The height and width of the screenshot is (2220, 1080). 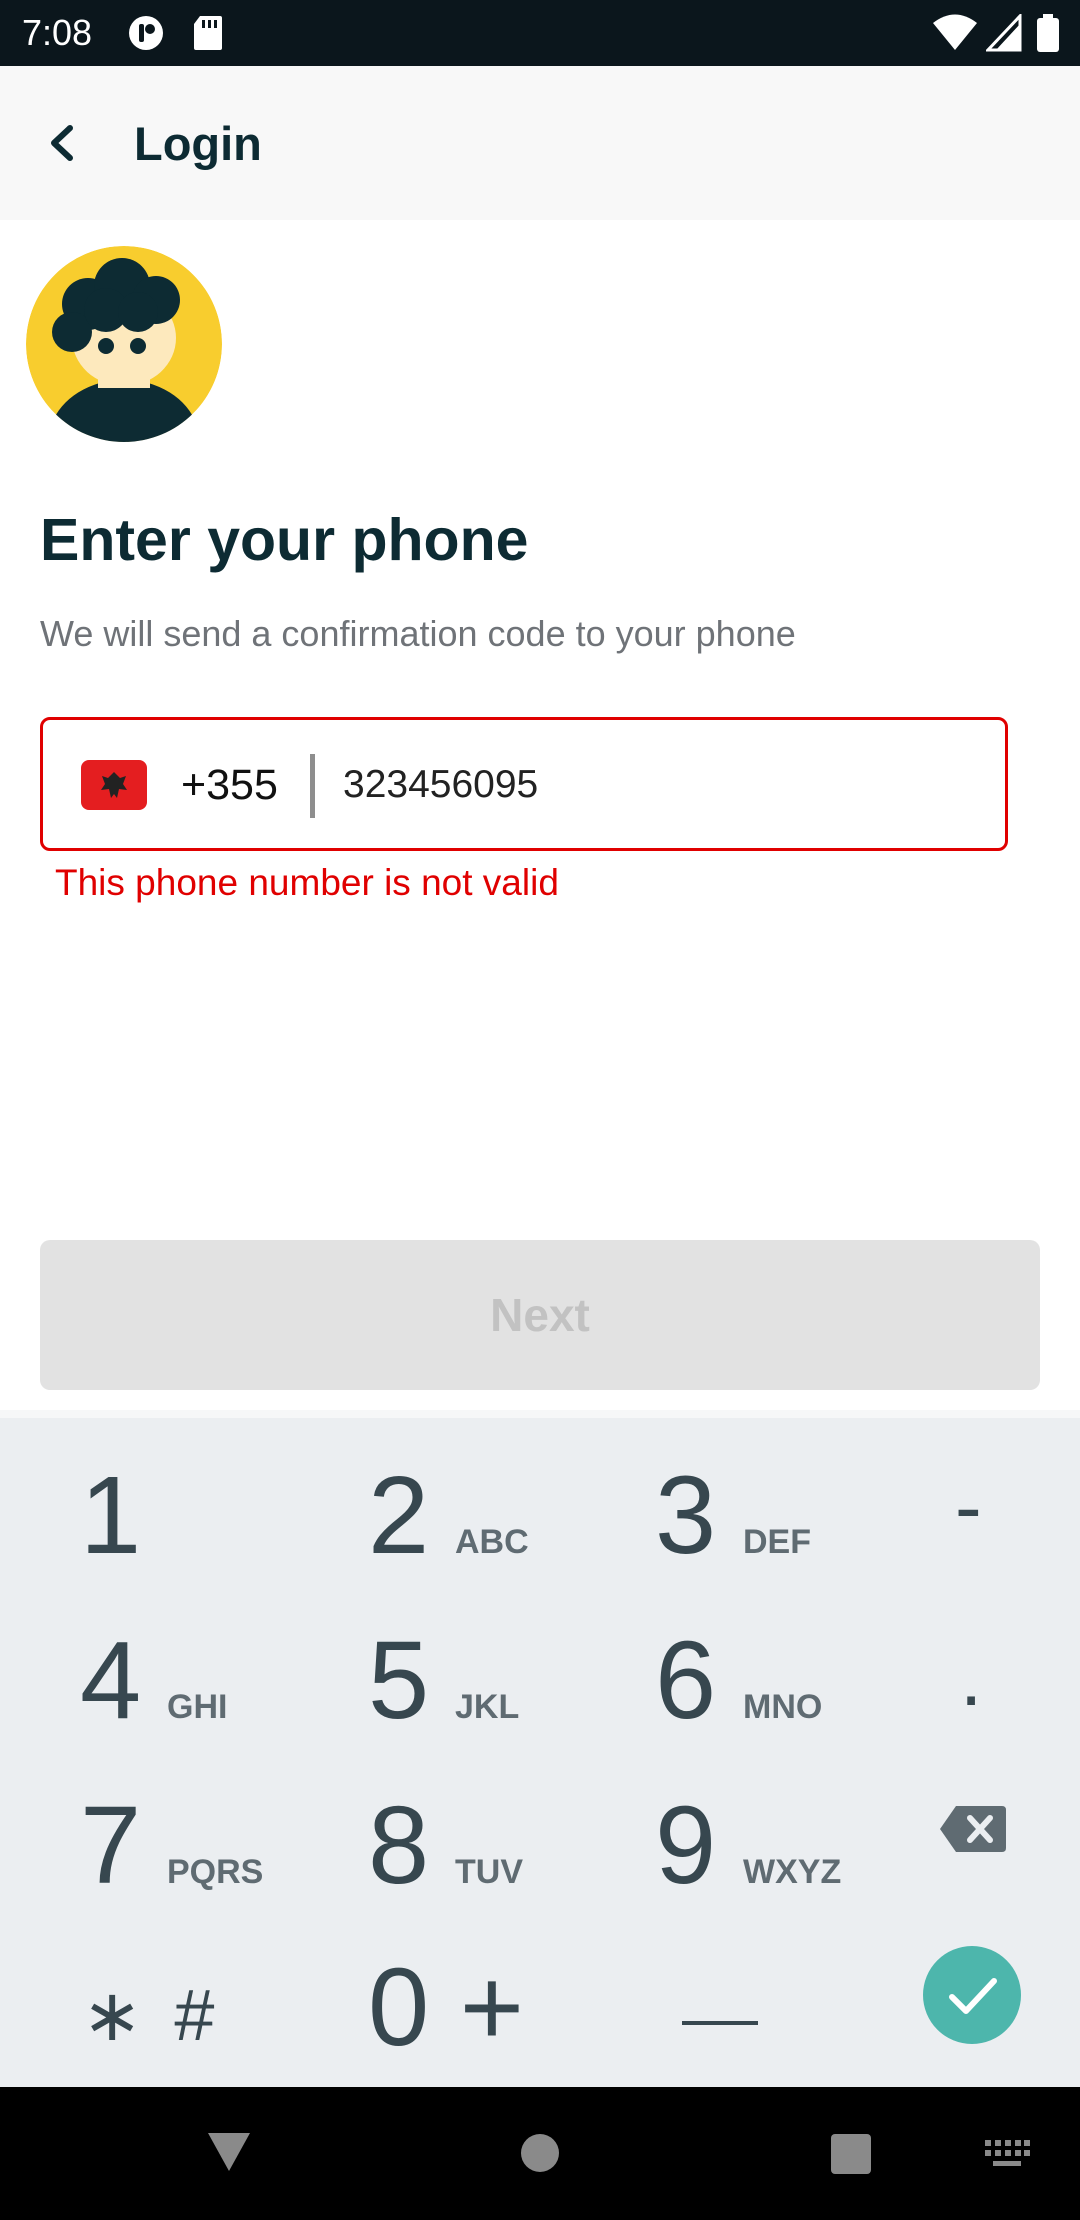 What do you see at coordinates (945, 1665) in the screenshot?
I see `key-period: .` at bounding box center [945, 1665].